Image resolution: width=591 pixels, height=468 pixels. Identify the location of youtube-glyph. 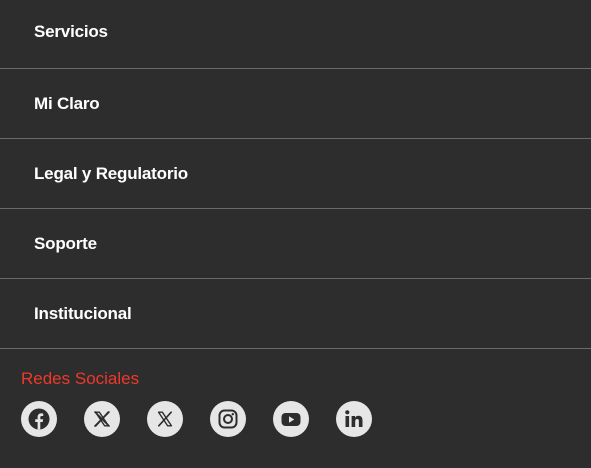
(291, 419).